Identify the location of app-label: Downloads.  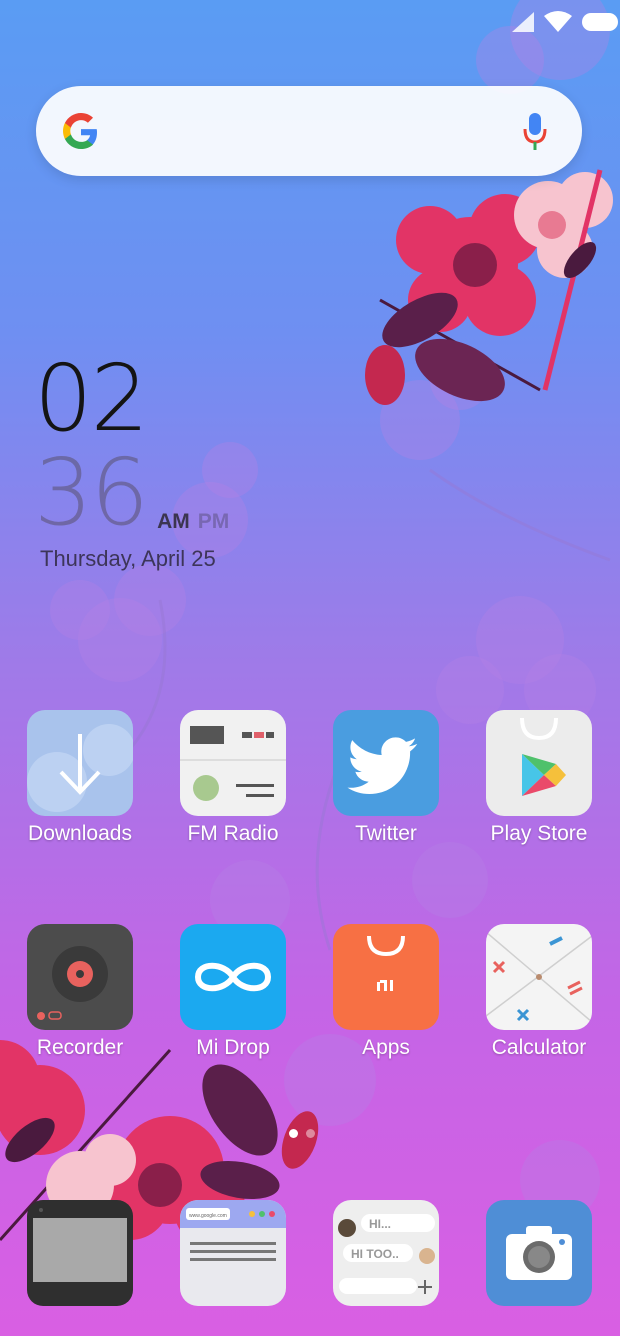
(80, 833).